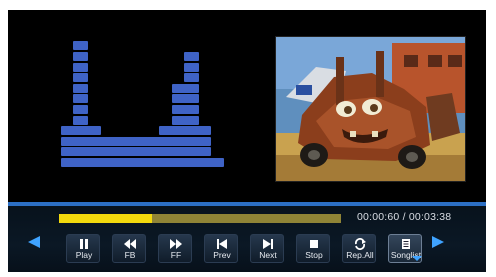 The height and width of the screenshot is (277, 496). Describe the element at coordinates (216, 162) in the screenshot. I see `equalizer-block` at that location.